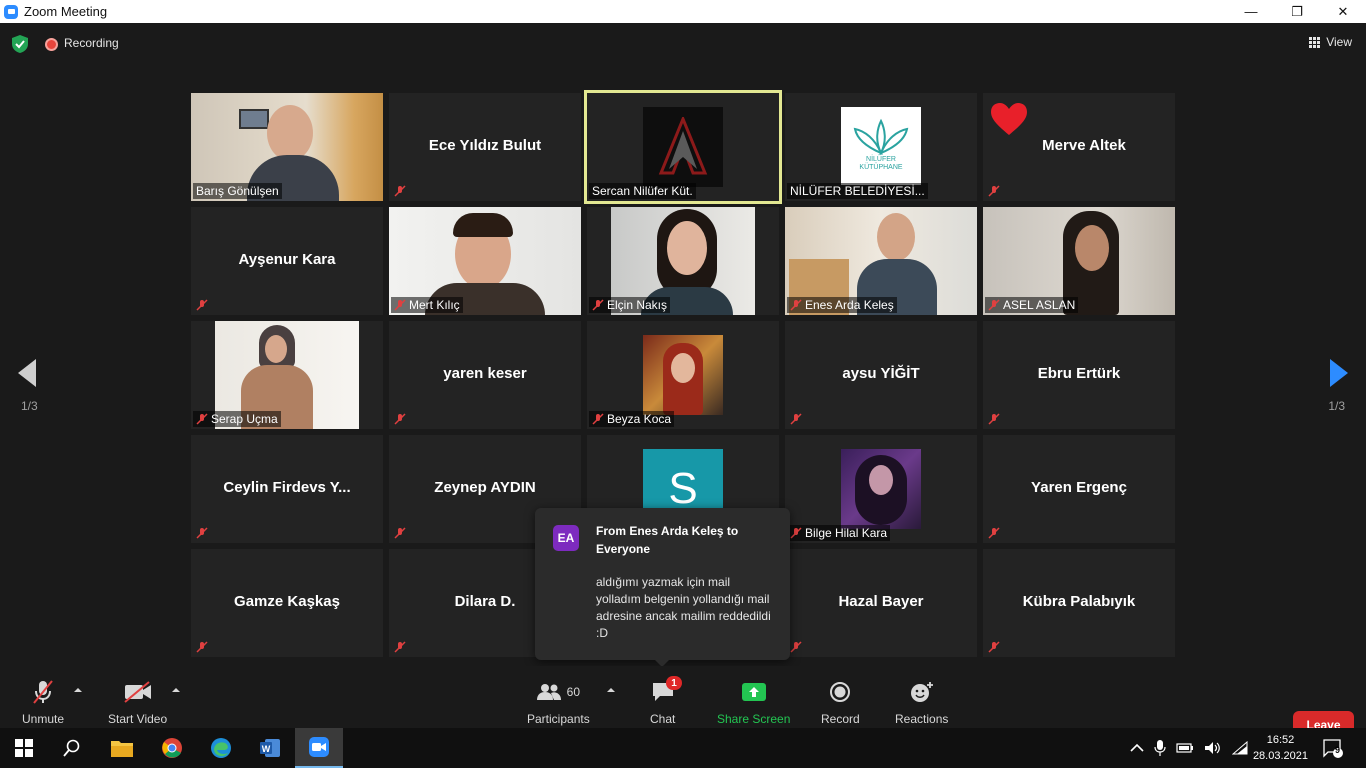 The height and width of the screenshot is (768, 1366). I want to click on video-tile: Beyza Koca, so click(683, 375).